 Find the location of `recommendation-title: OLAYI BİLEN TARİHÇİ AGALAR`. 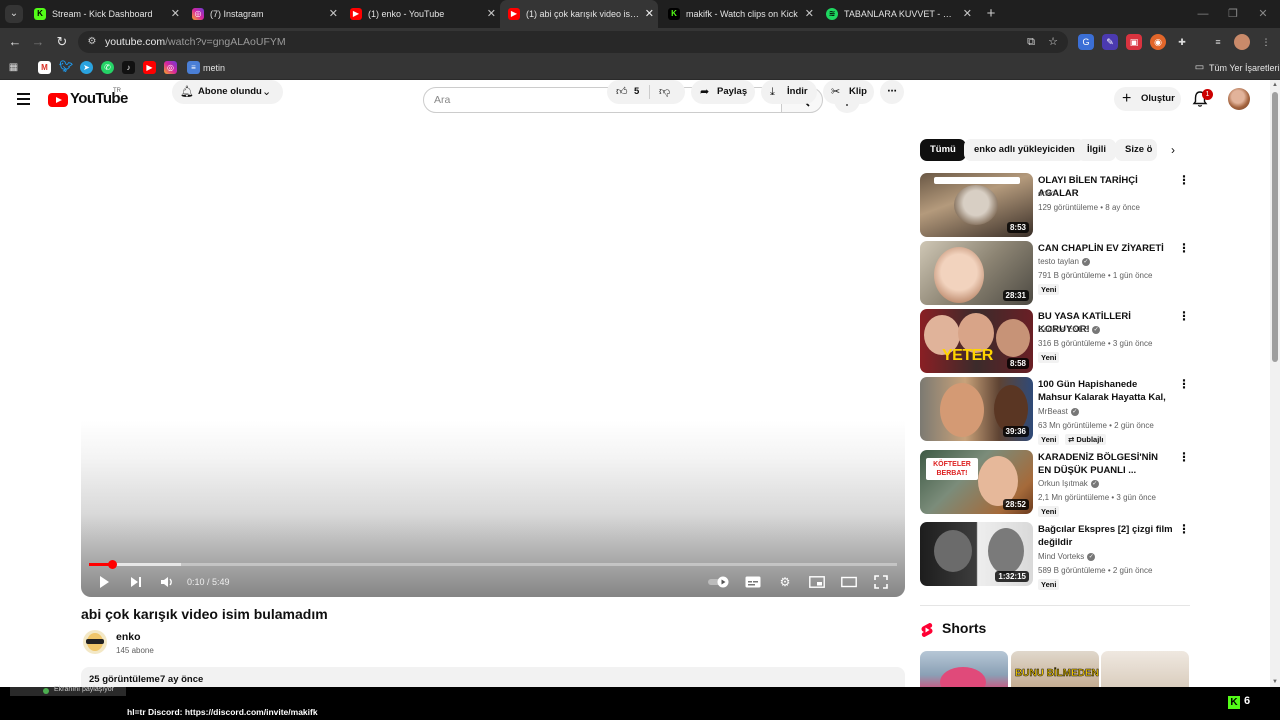

recommendation-title: OLAYI BİLEN TARİHÇİ AGALAR is located at coordinates (1105, 187).